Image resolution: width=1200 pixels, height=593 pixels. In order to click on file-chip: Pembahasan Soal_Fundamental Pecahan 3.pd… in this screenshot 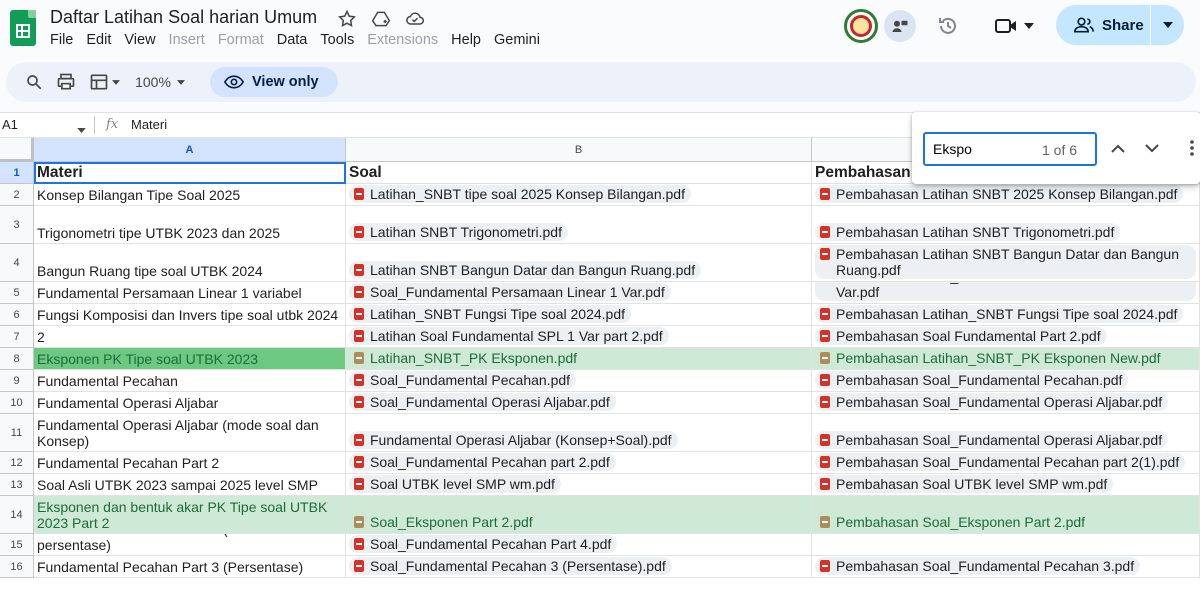, I will do `click(978, 566)`.